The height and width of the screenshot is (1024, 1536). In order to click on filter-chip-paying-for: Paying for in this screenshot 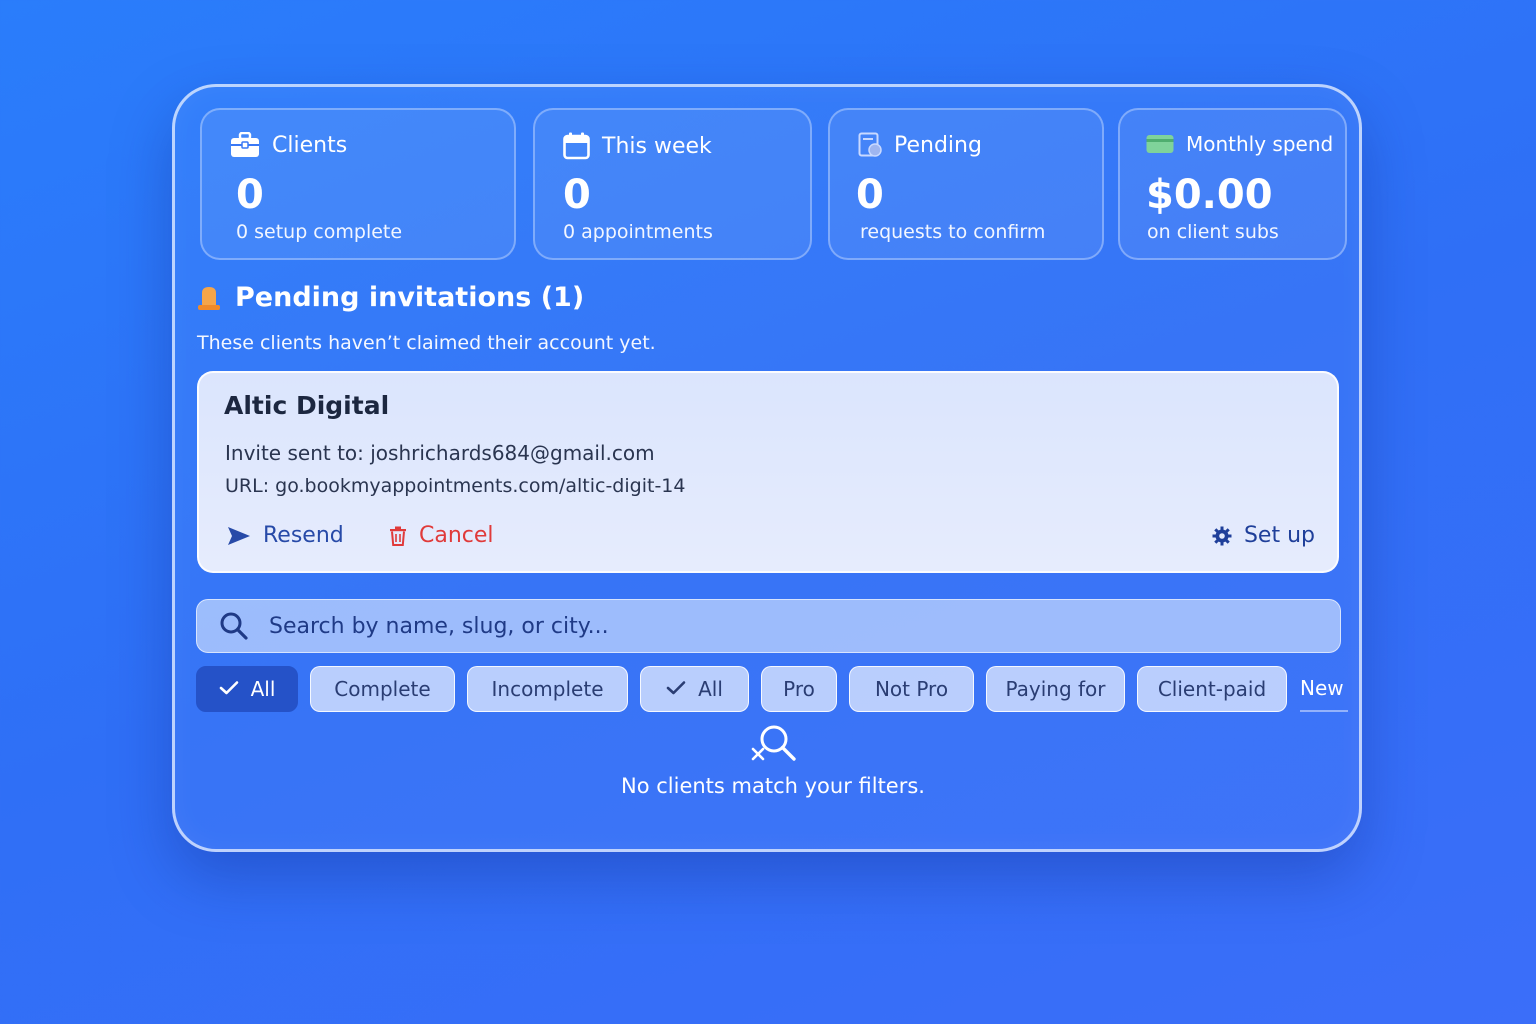, I will do `click(1055, 689)`.